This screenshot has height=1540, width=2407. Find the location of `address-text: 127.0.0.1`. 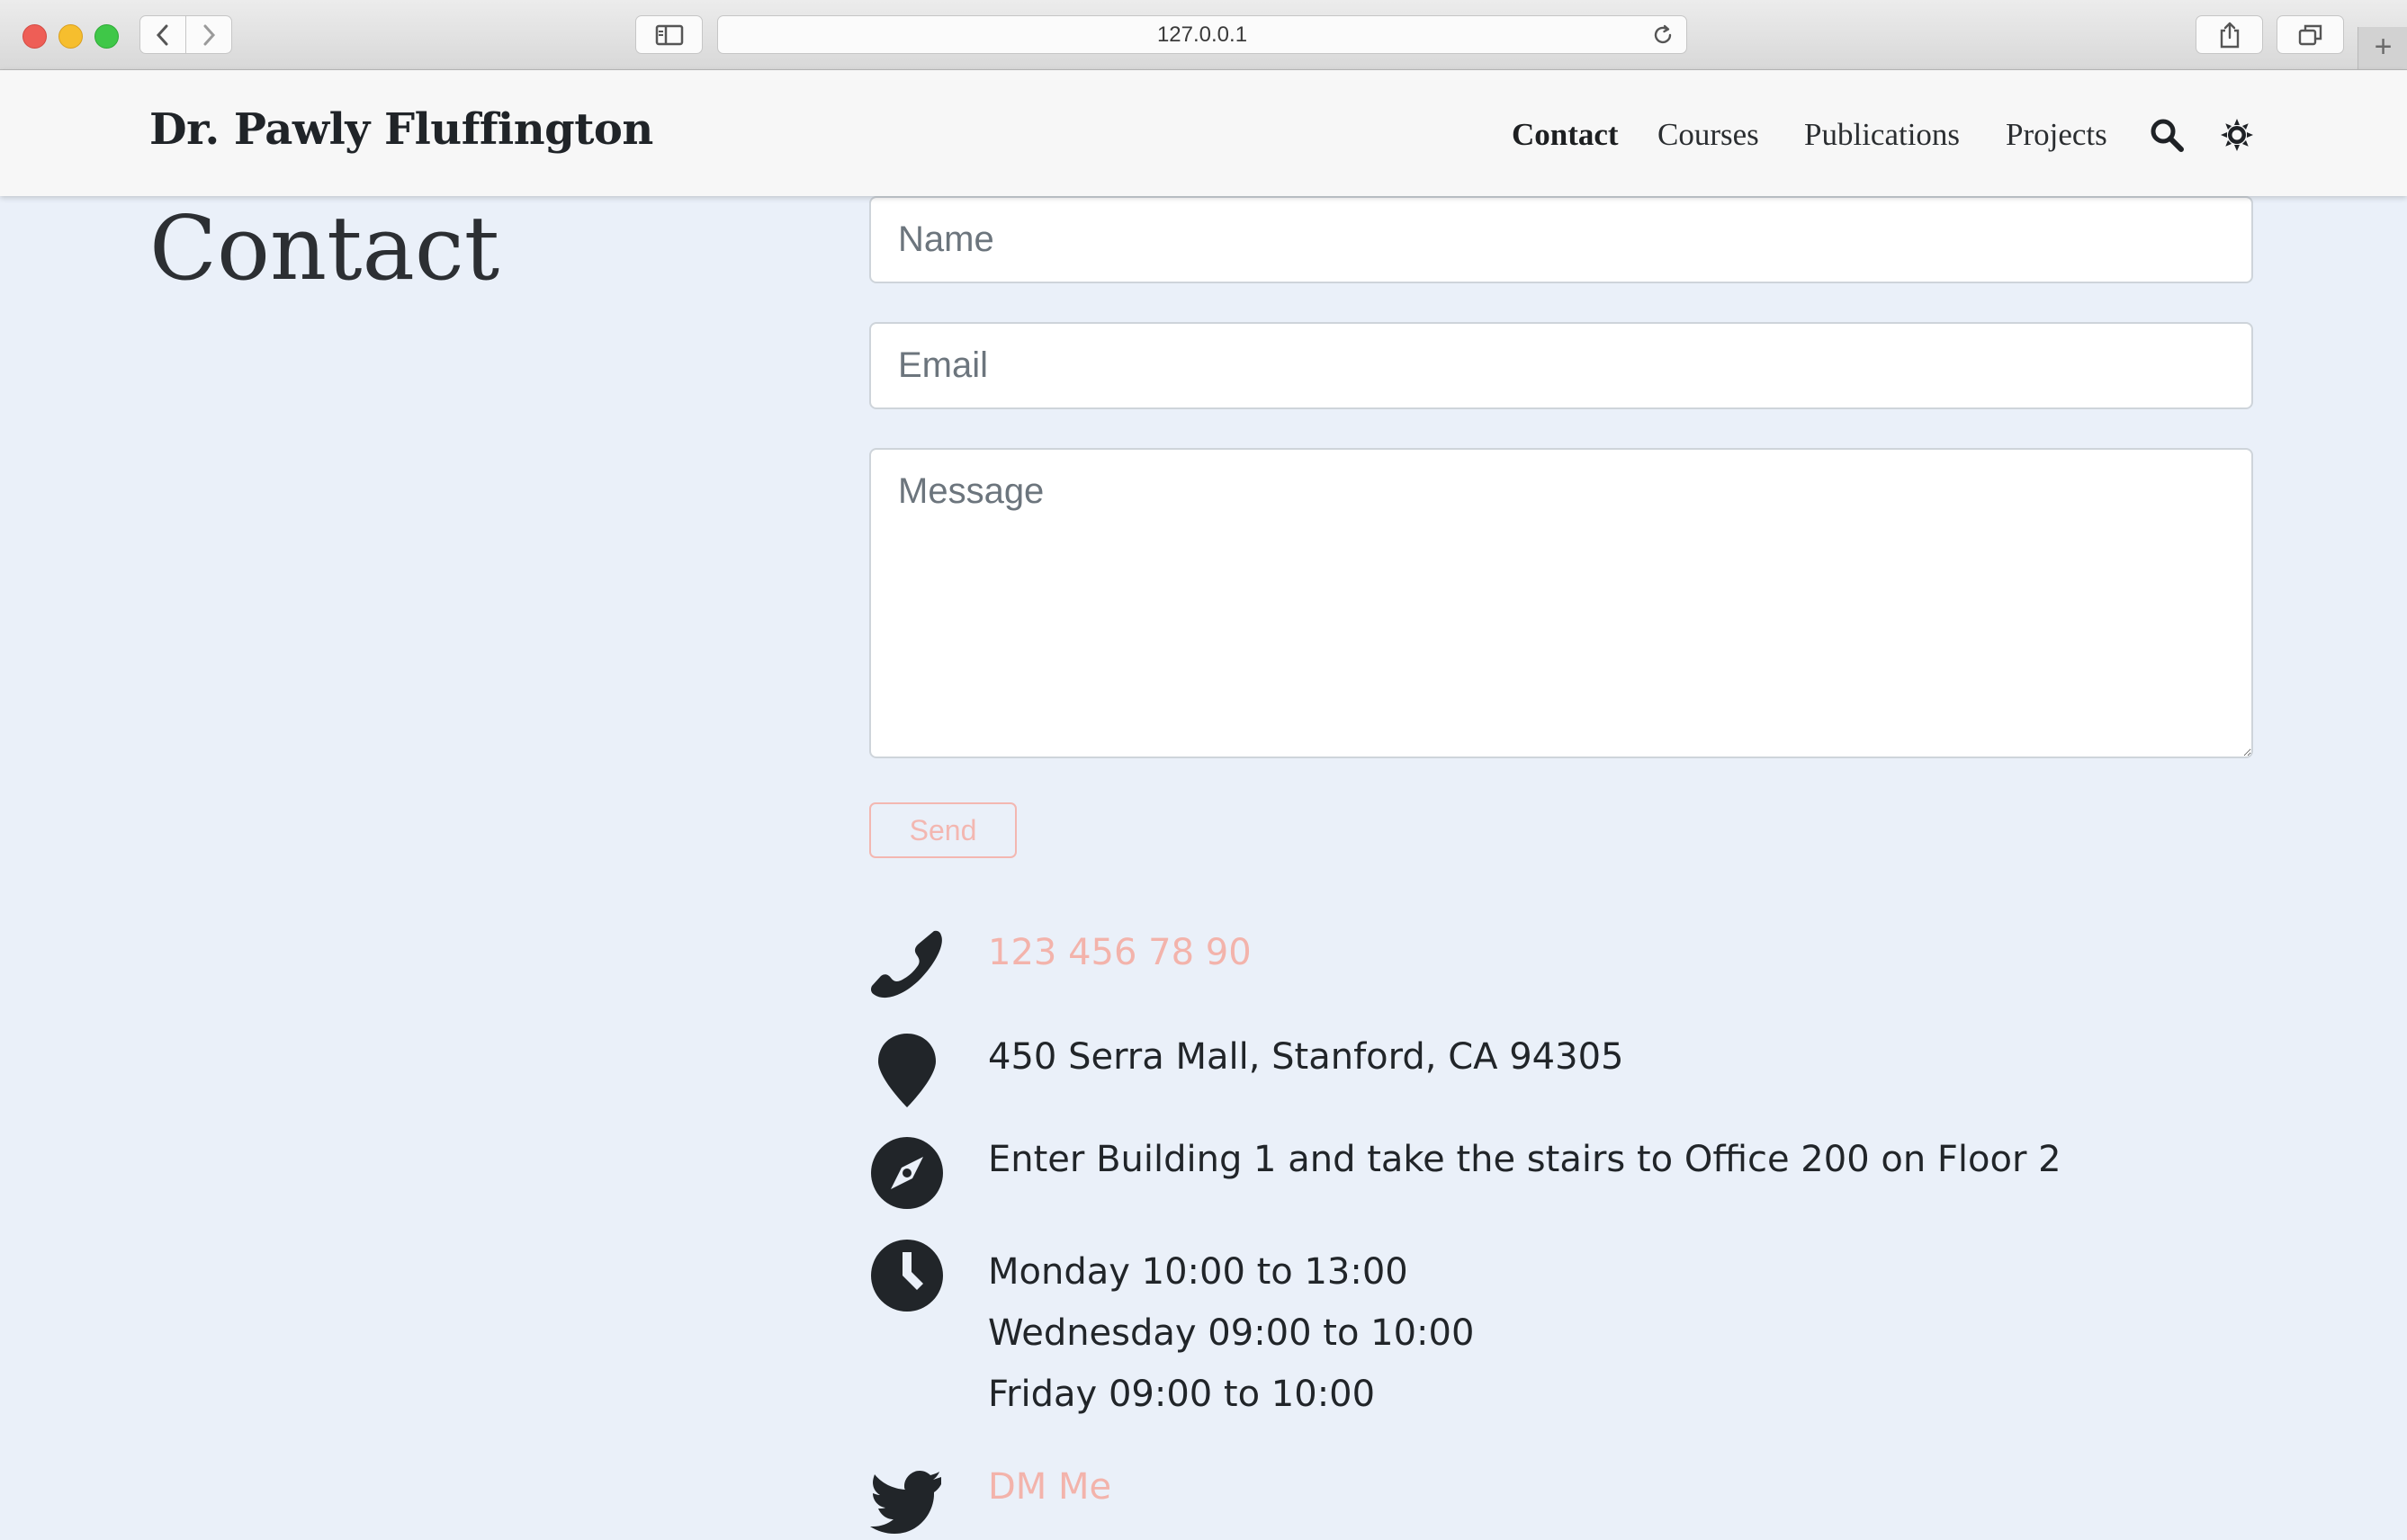

address-text: 127.0.0.1 is located at coordinates (1202, 34).